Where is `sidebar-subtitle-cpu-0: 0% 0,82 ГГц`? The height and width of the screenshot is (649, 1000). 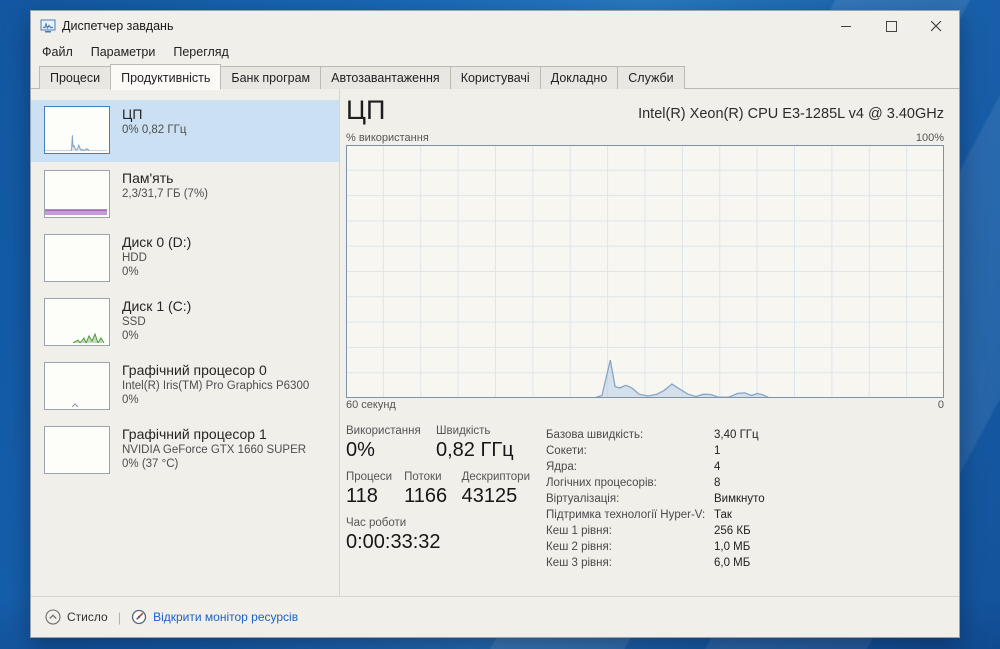 sidebar-subtitle-cpu-0: 0% 0,82 ГГц is located at coordinates (154, 130).